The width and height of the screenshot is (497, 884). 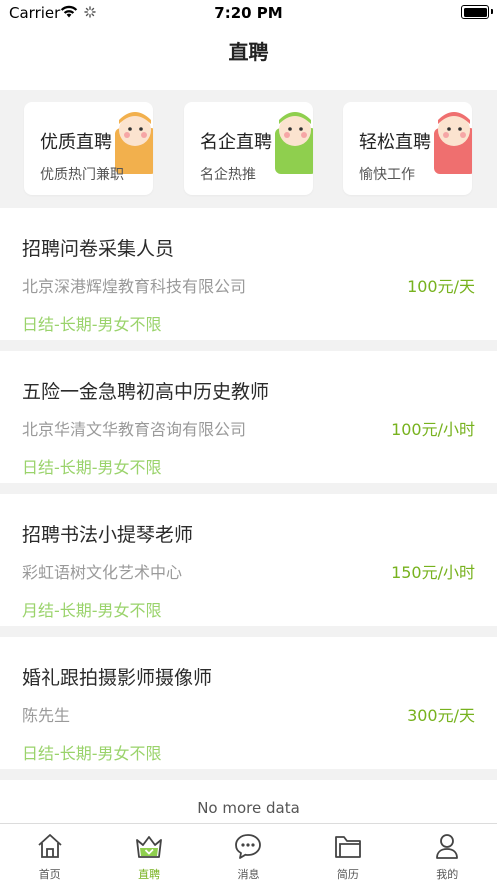 I want to click on tab-messages: 消息, so click(x=248, y=854).